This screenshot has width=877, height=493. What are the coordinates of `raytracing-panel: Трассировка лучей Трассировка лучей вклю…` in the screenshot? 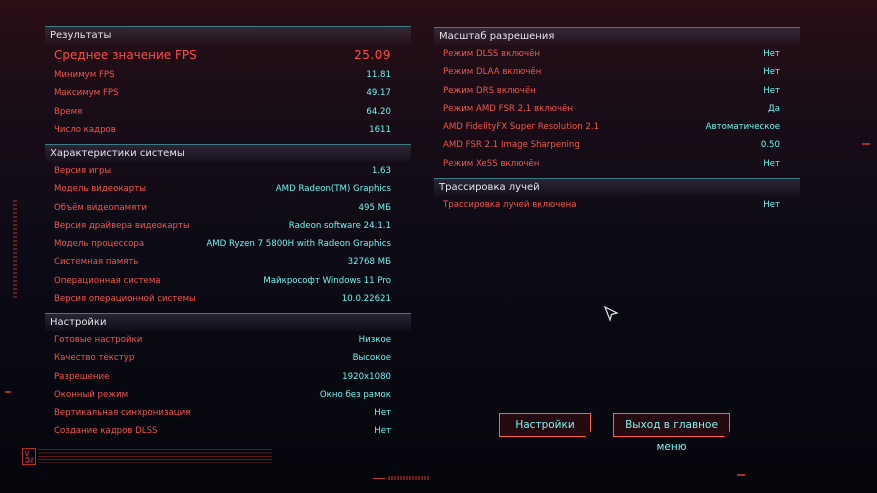 It's located at (617, 196).